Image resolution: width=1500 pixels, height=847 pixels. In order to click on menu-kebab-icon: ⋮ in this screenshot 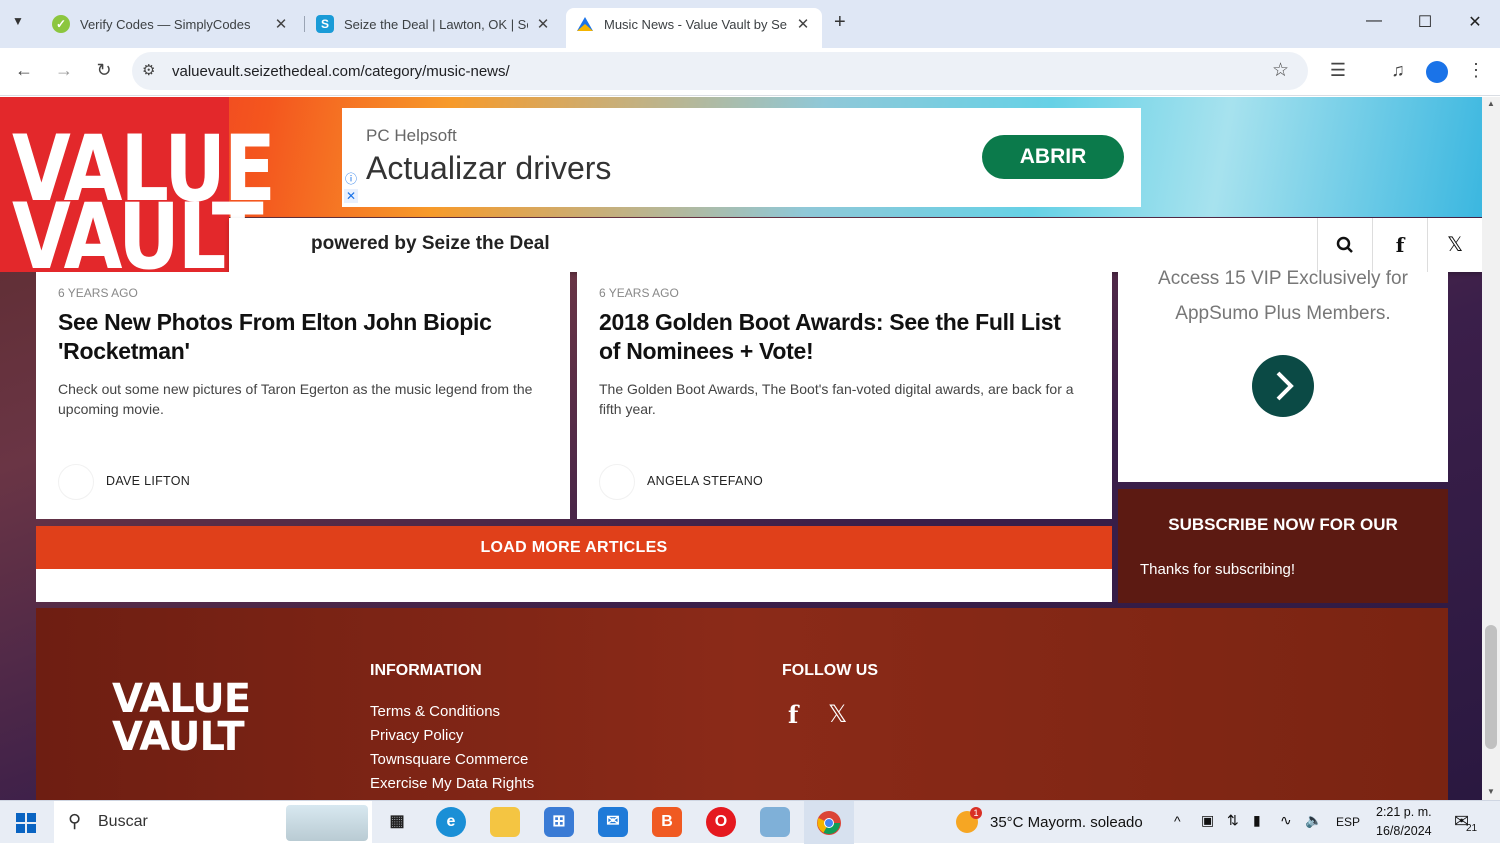, I will do `click(1476, 70)`.